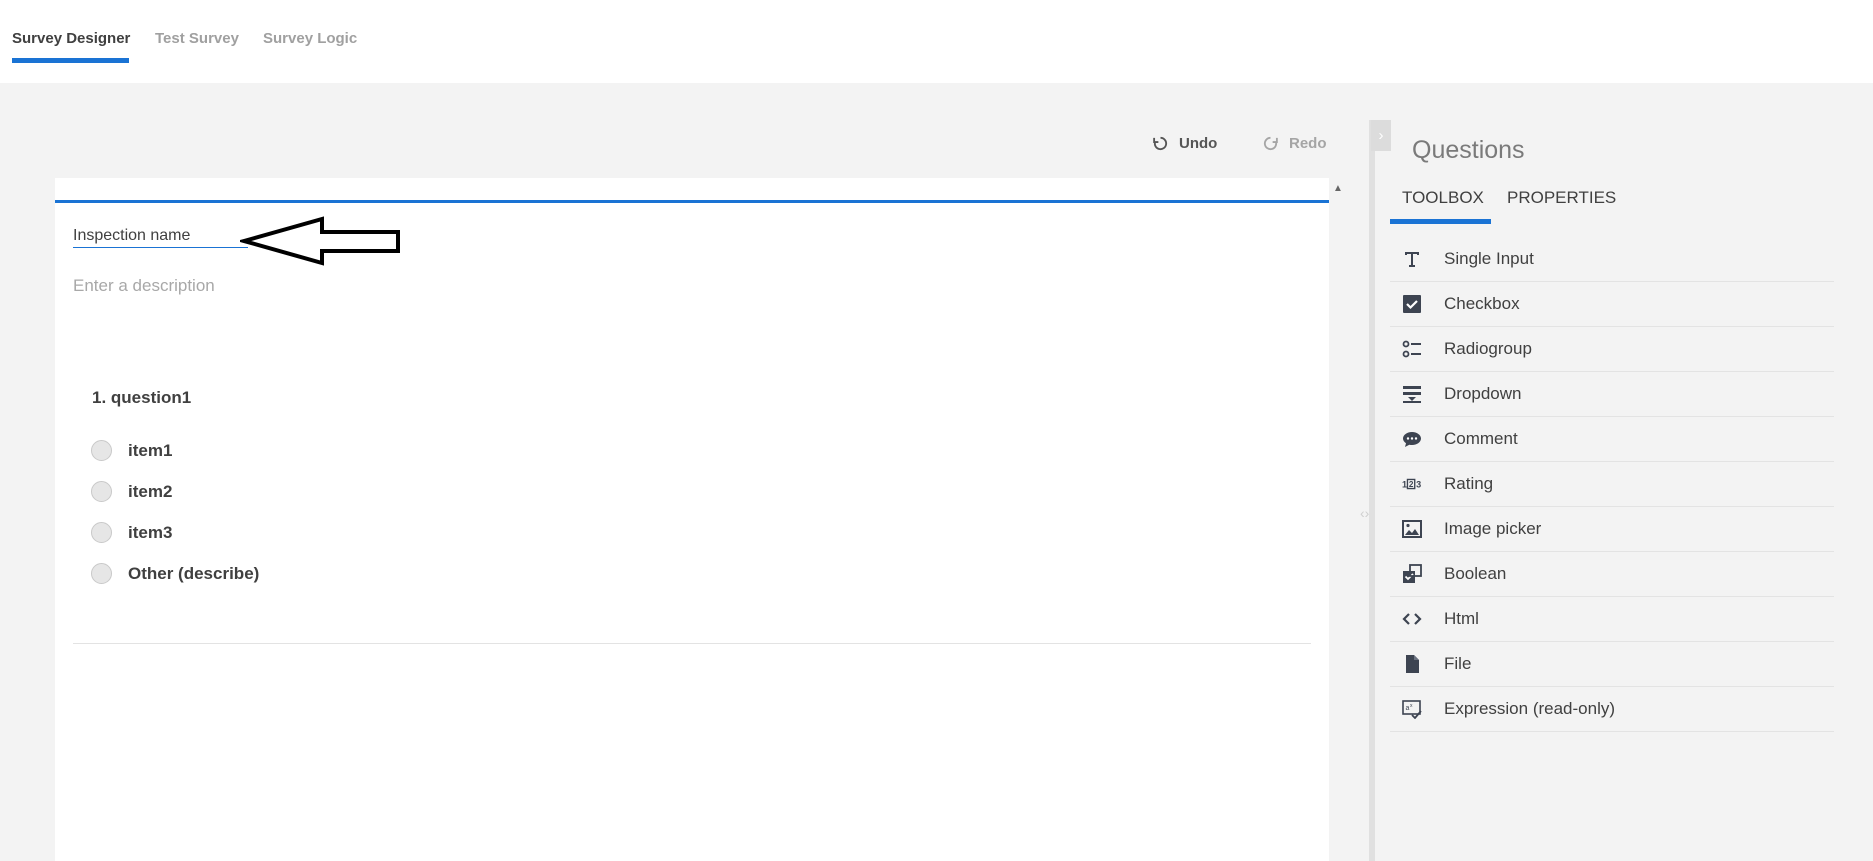  Describe the element at coordinates (197, 38) in the screenshot. I see `tab-test-survey: Test Survey` at that location.